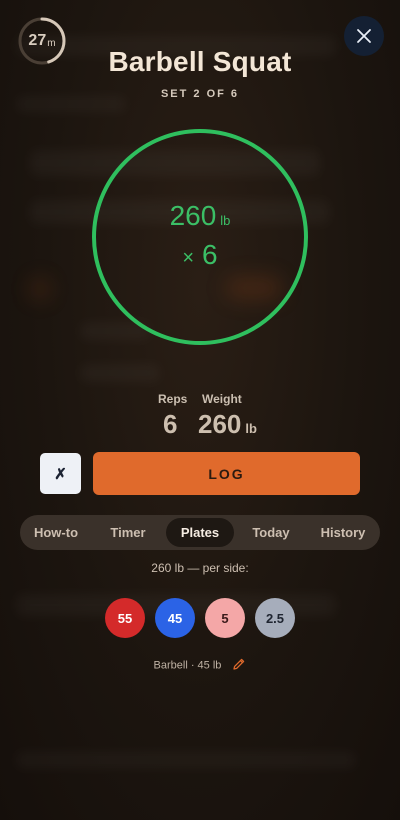 The height and width of the screenshot is (820, 400). Describe the element at coordinates (200, 61) in the screenshot. I see `exercise-title: Barbell Squat` at that location.